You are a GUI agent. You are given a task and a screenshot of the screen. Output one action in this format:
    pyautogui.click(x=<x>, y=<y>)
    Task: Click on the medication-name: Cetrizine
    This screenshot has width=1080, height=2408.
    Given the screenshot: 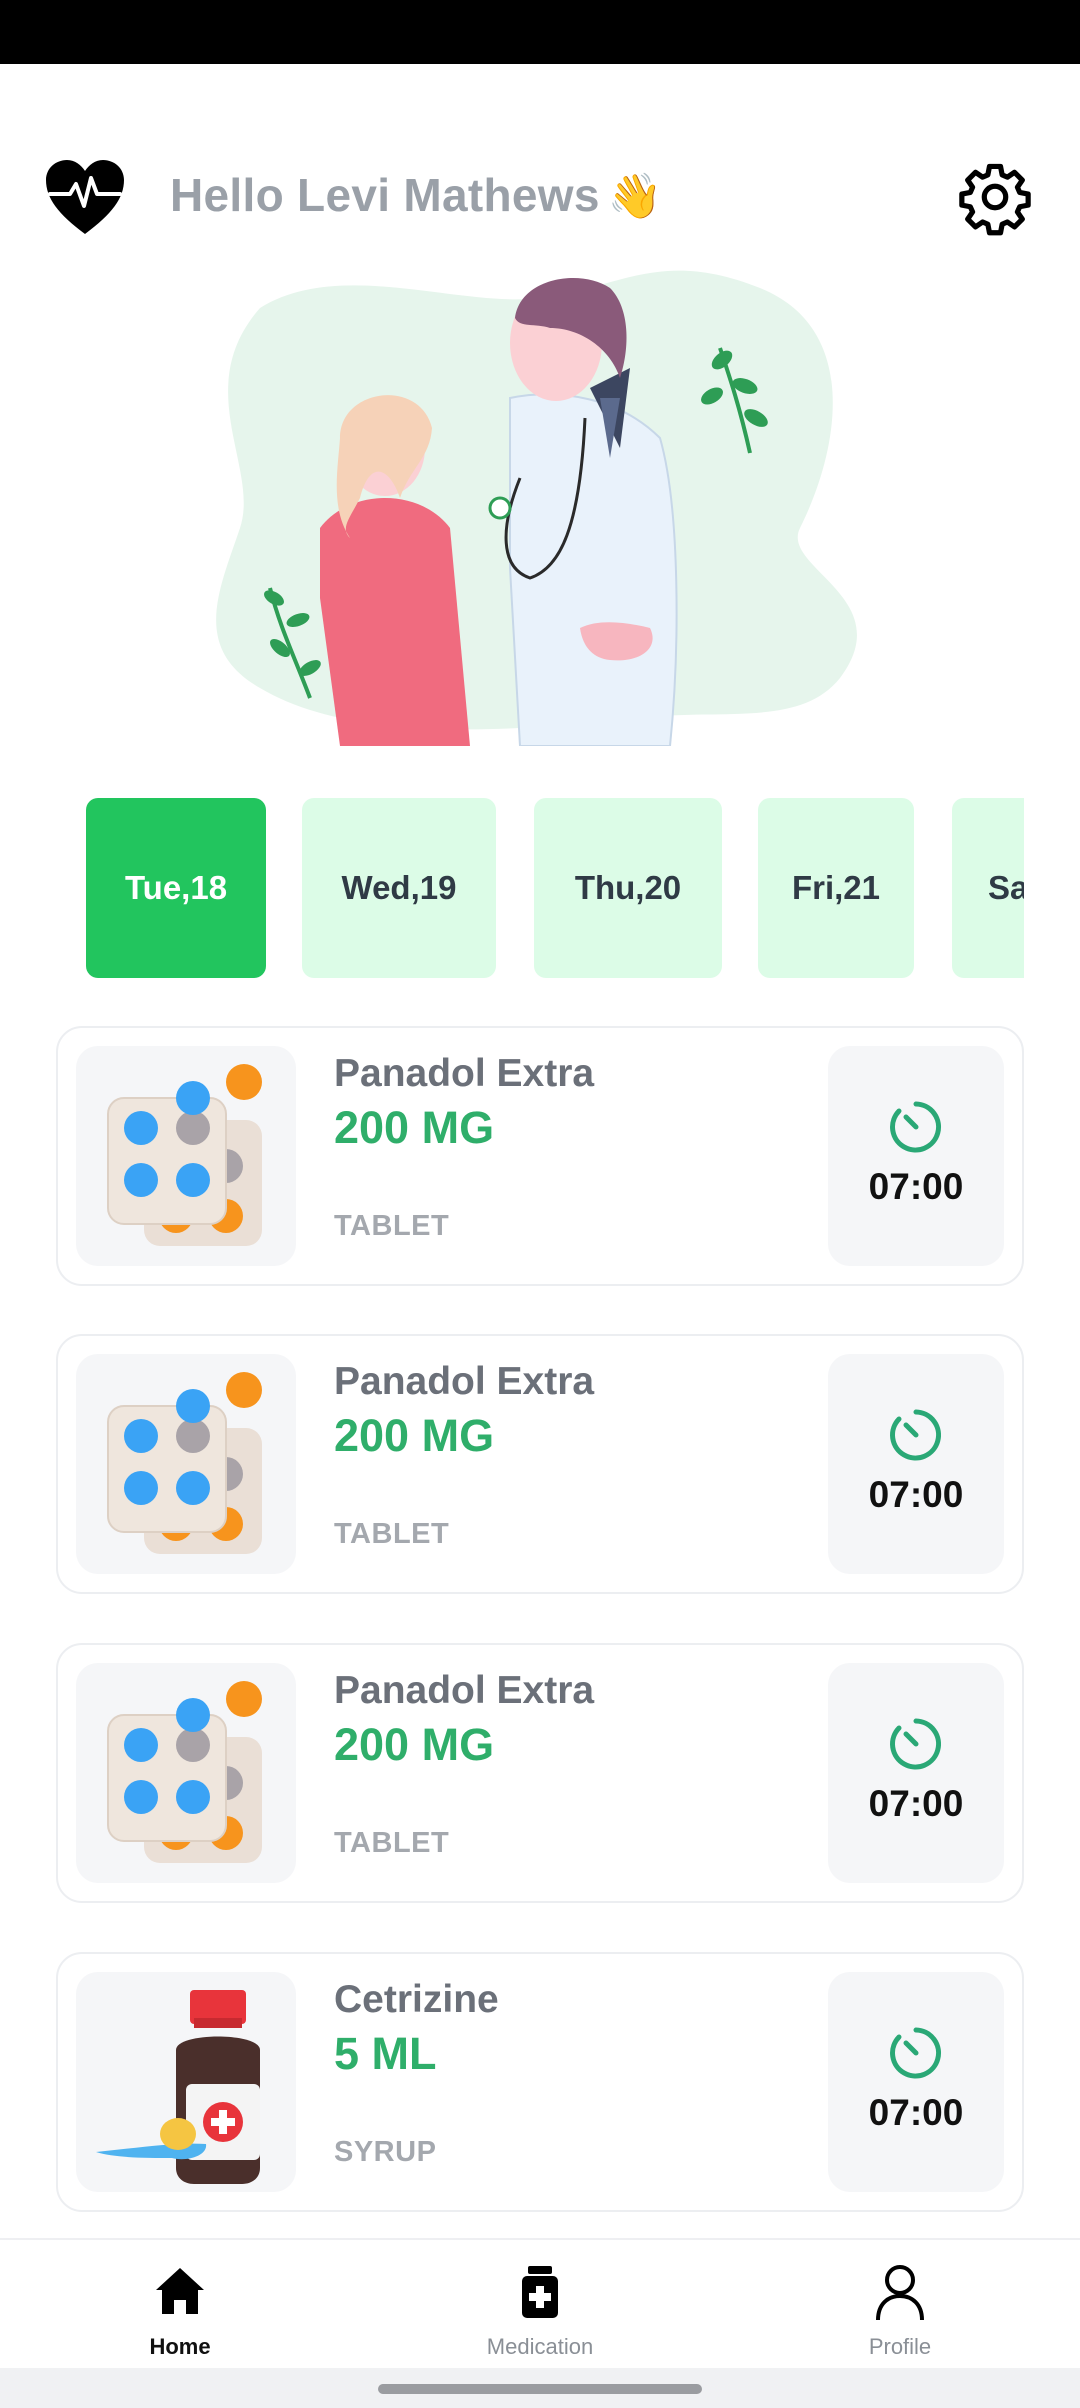 What is the action you would take?
    pyautogui.click(x=416, y=1999)
    